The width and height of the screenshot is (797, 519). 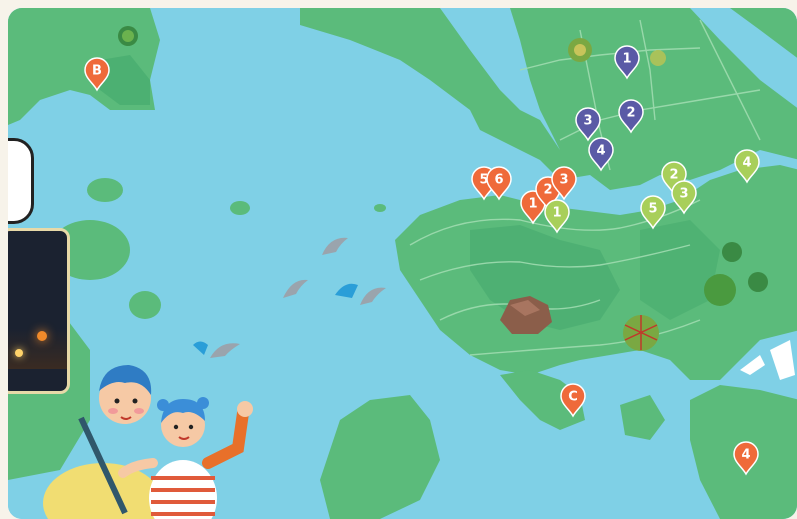 I want to click on map-pin-label: 5, so click(x=652, y=209).